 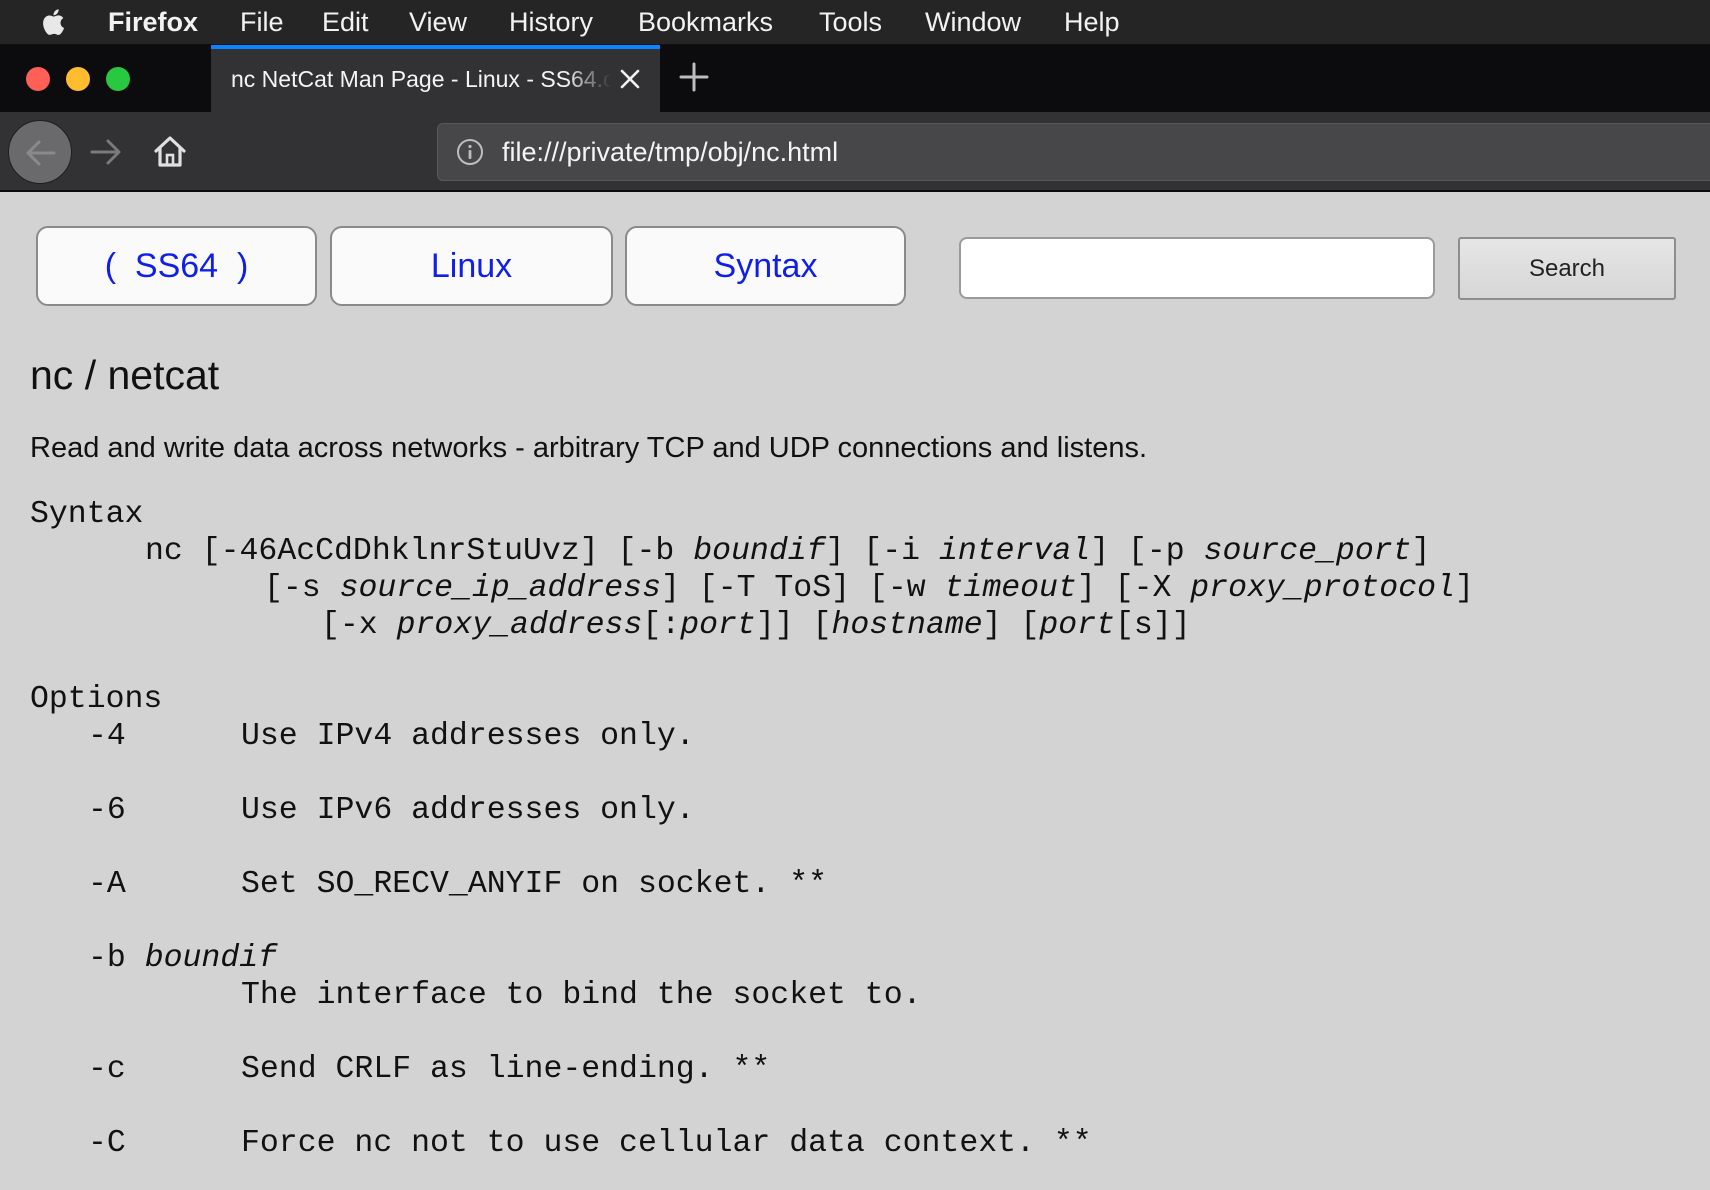 I want to click on syntax-argument: source_ip_address, so click(x=500, y=588).